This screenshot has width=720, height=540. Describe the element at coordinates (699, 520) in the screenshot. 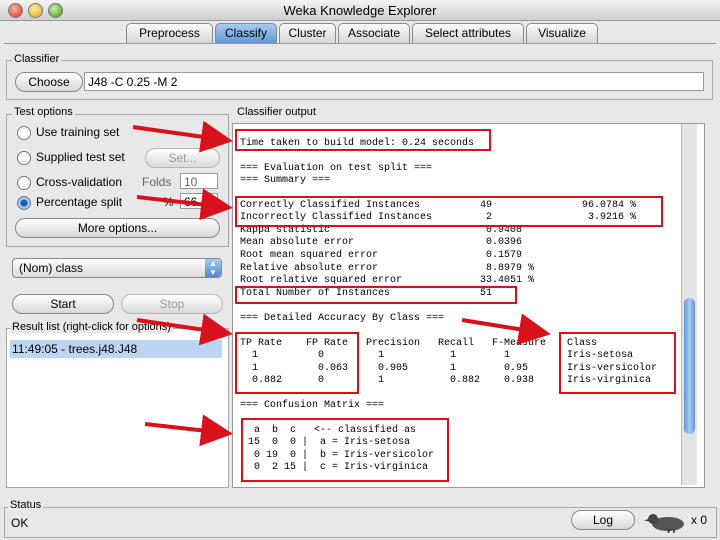

I see `log-count: x 0` at that location.